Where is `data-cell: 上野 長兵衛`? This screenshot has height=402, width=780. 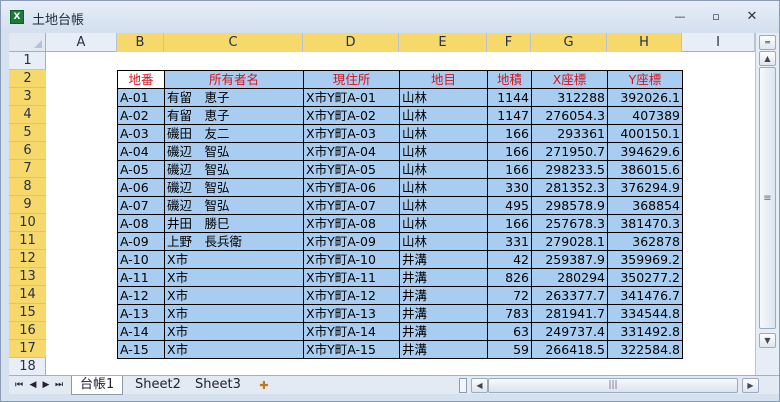 data-cell: 上野 長兵衛 is located at coordinates (234, 241).